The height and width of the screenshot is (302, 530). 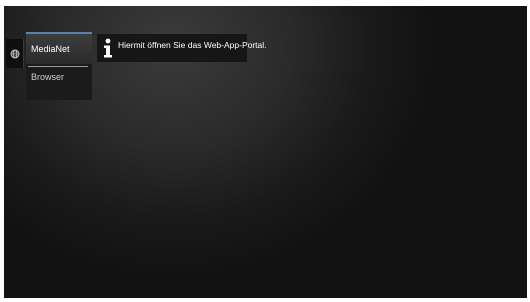 What do you see at coordinates (48, 77) in the screenshot?
I see `menu-item-label: Browser` at bounding box center [48, 77].